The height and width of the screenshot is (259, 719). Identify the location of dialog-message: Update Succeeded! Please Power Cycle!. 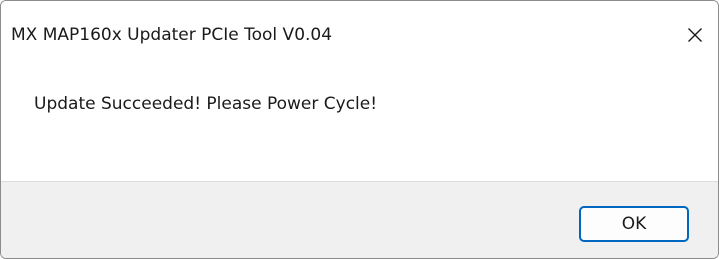
(206, 104).